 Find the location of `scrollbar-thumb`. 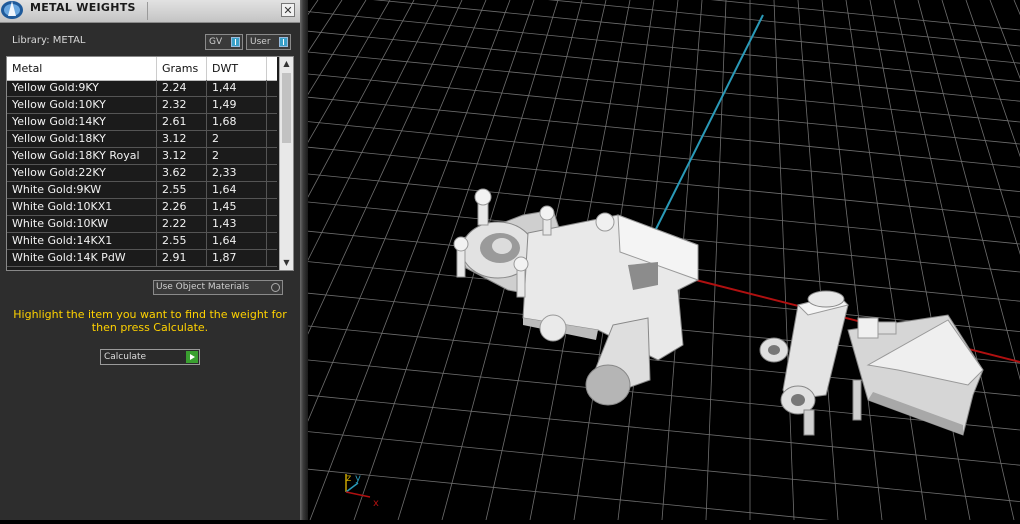

scrollbar-thumb is located at coordinates (286, 108).